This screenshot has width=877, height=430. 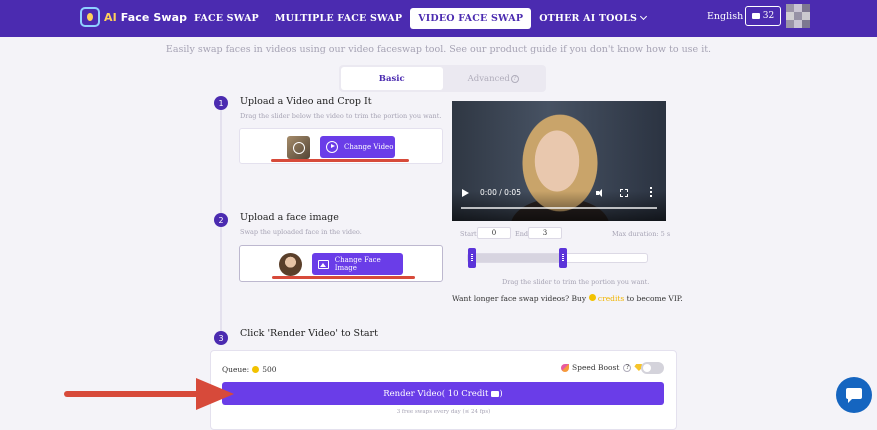 What do you see at coordinates (501, 393) in the screenshot?
I see `render-video-label-end: )` at bounding box center [501, 393].